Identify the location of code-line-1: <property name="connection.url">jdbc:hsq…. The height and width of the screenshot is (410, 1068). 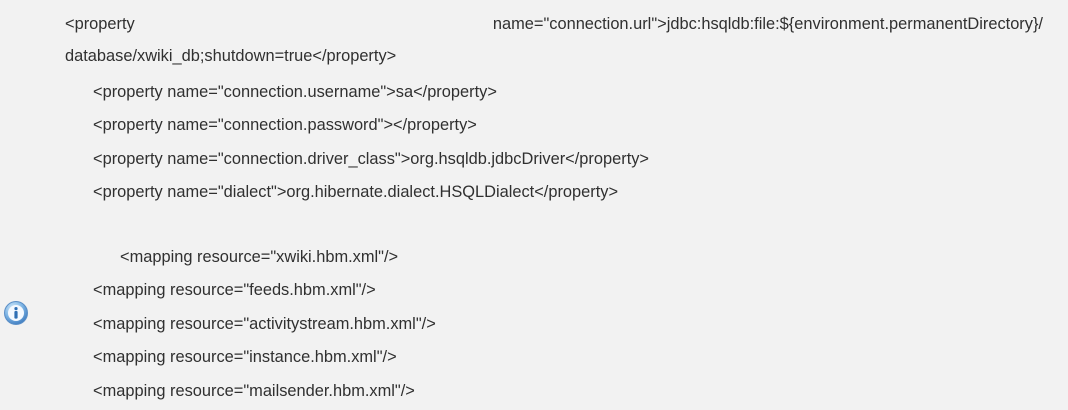
(554, 24).